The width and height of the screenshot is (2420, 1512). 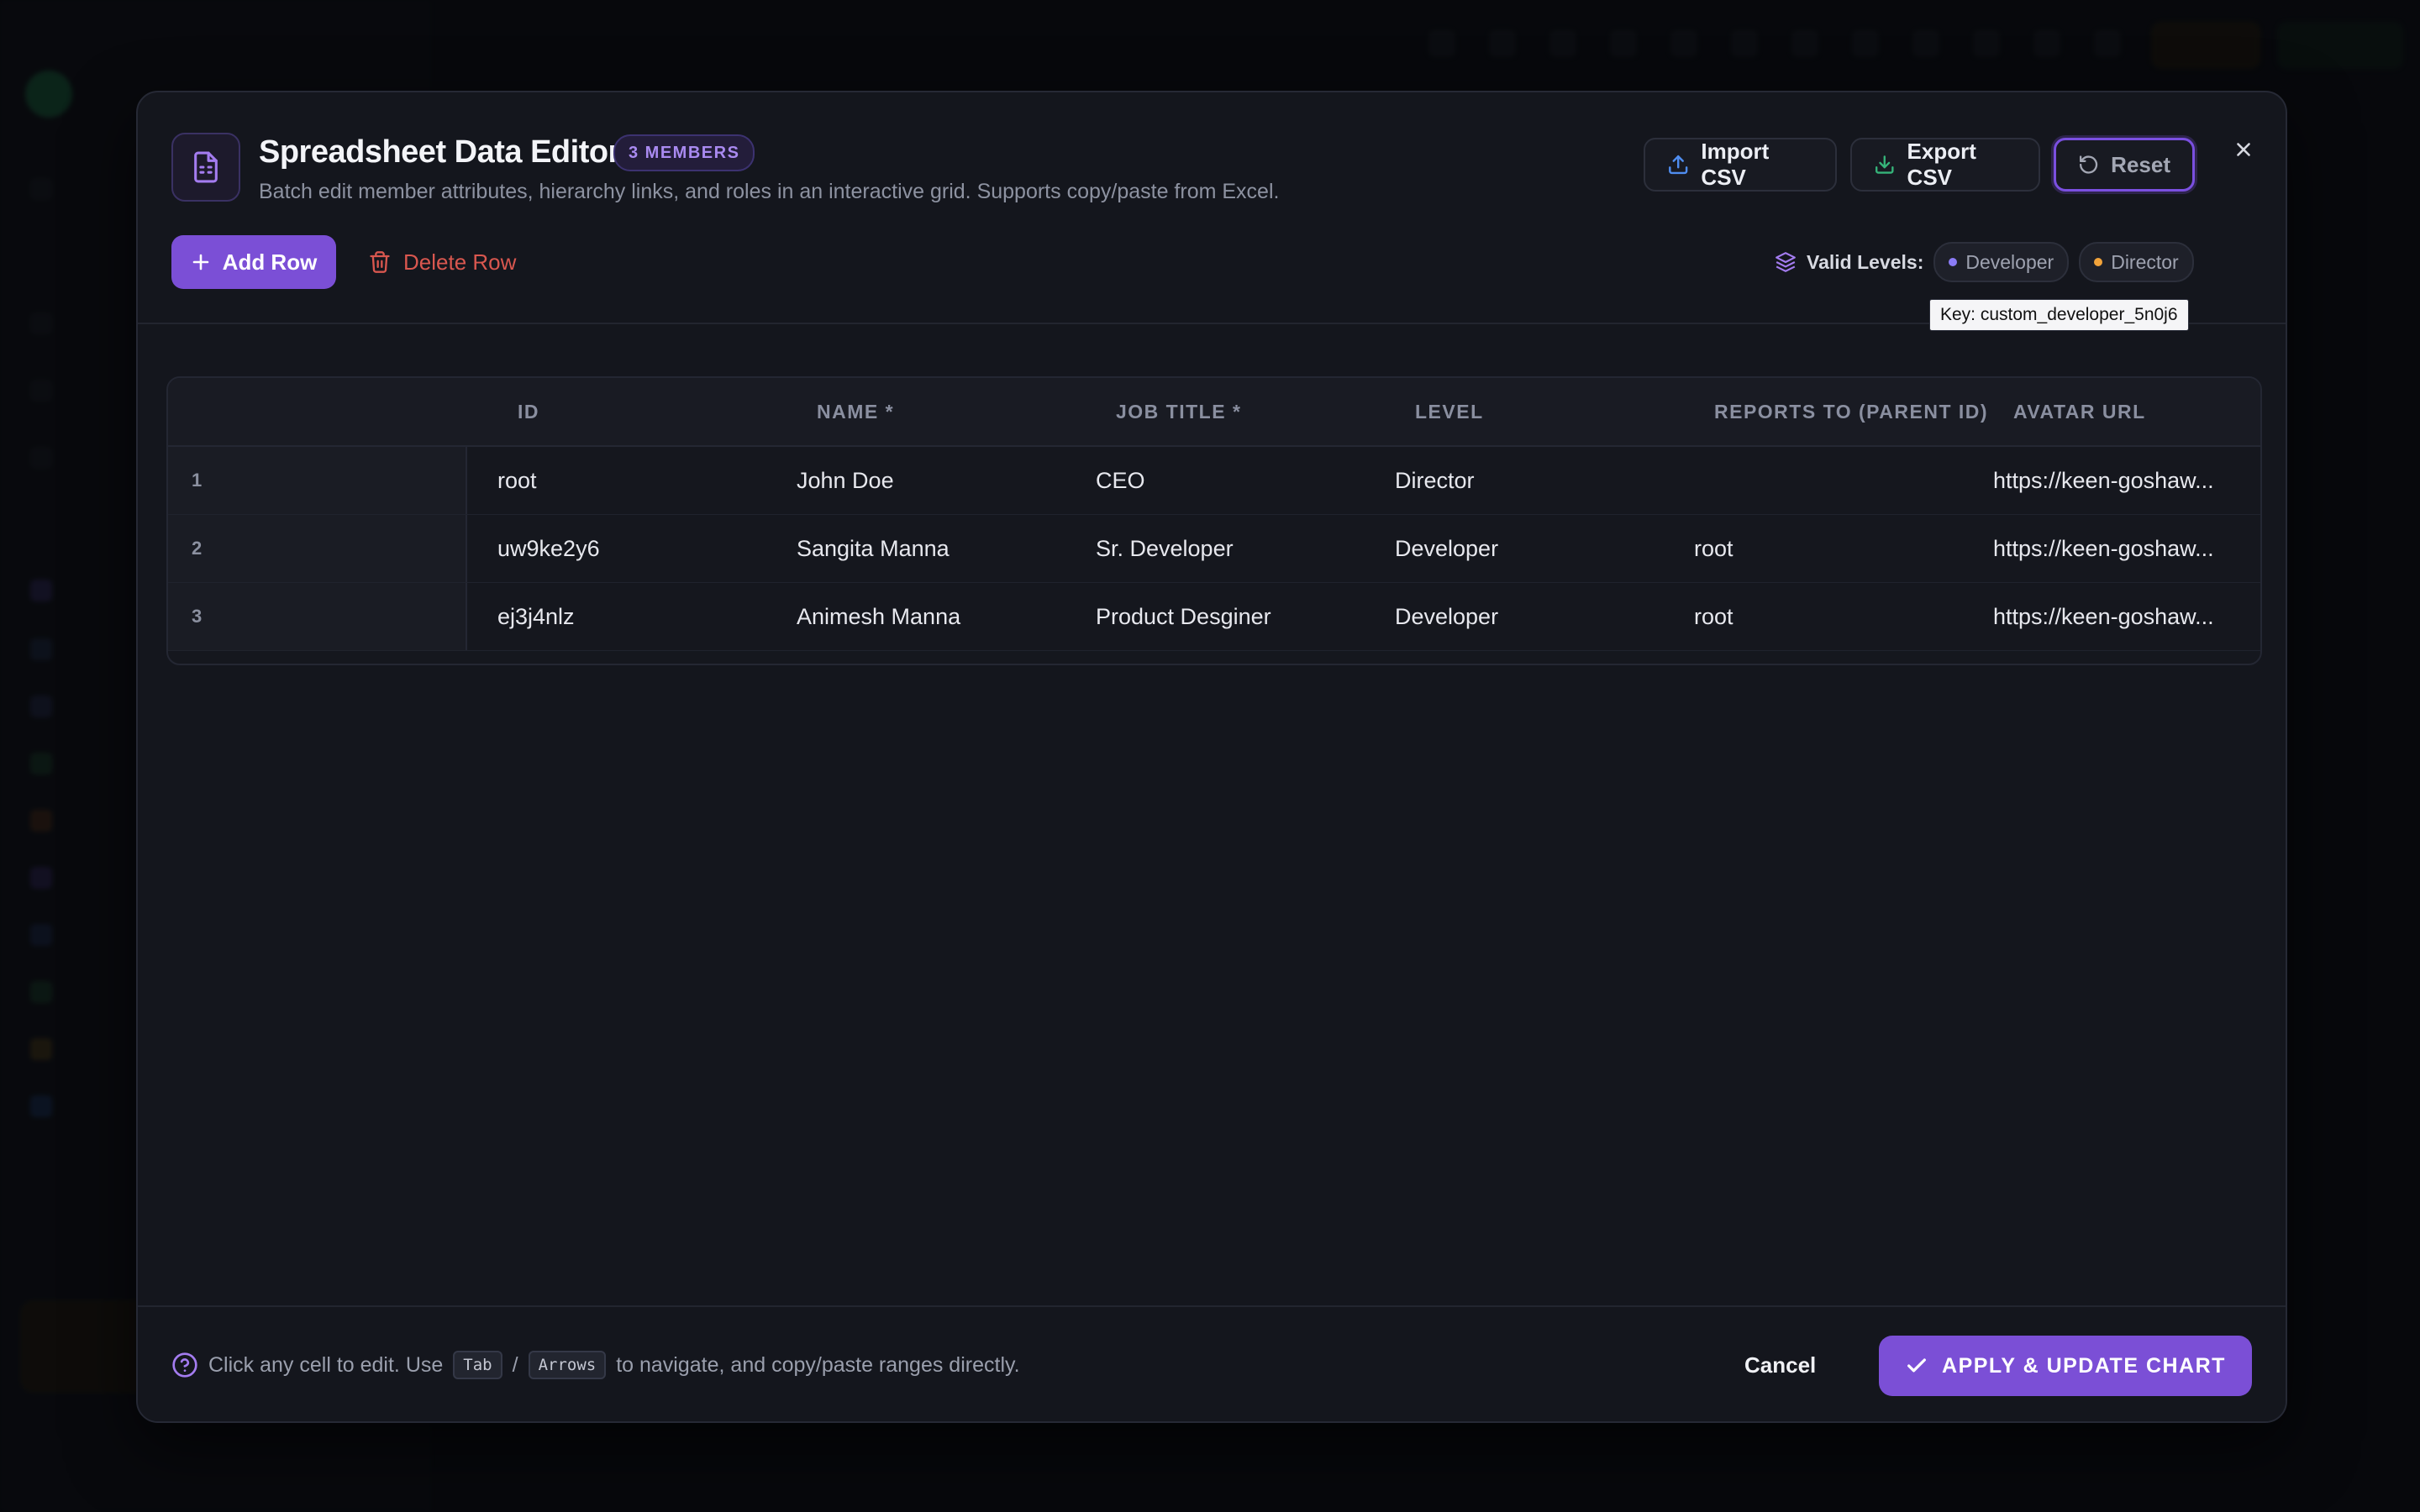 What do you see at coordinates (2009, 261) in the screenshot?
I see `level-chip-label: Developer` at bounding box center [2009, 261].